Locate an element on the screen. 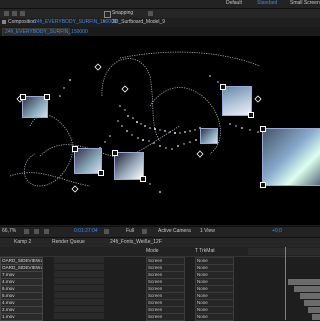 The width and height of the screenshot is (320, 321). fit-icon is located at coordinates (26, 231).